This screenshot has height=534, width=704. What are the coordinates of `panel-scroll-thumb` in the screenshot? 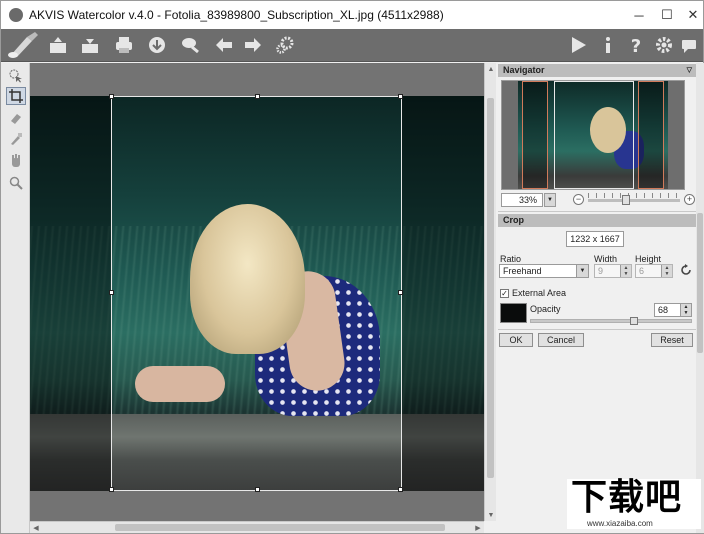 It's located at (700, 283).